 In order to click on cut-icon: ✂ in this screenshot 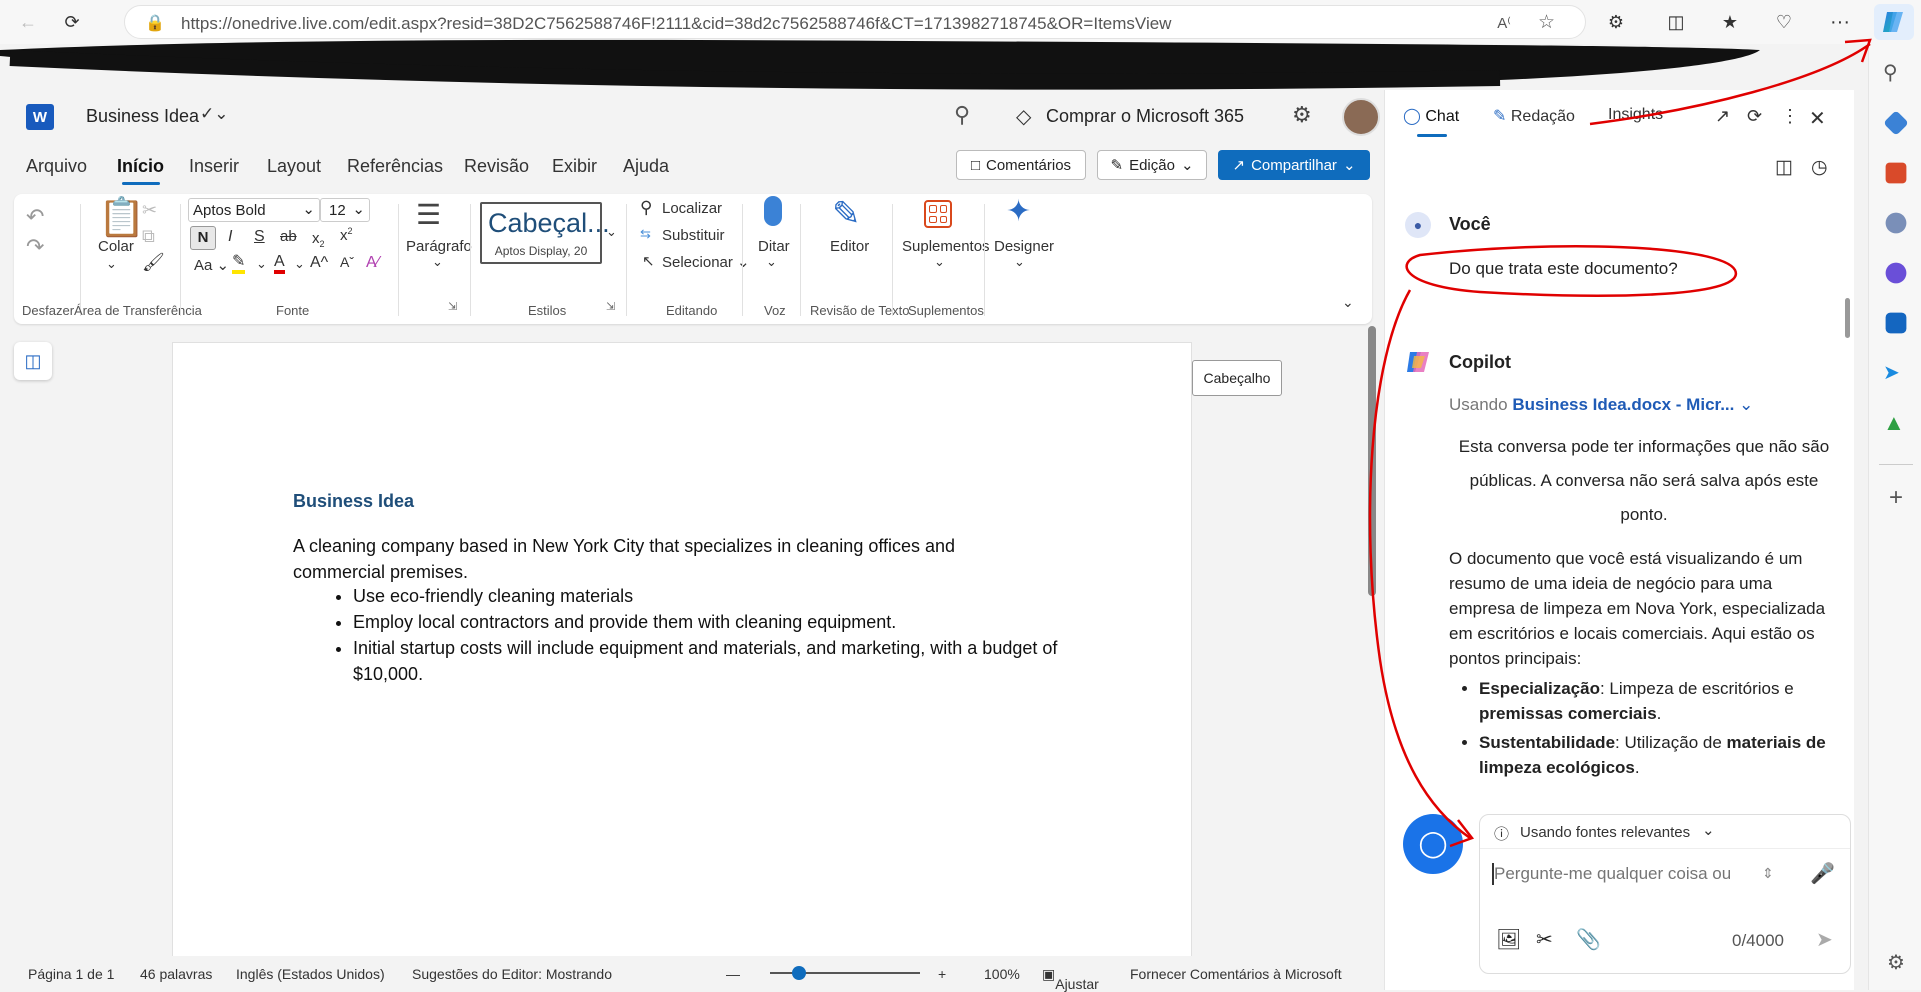, I will do `click(149, 210)`.